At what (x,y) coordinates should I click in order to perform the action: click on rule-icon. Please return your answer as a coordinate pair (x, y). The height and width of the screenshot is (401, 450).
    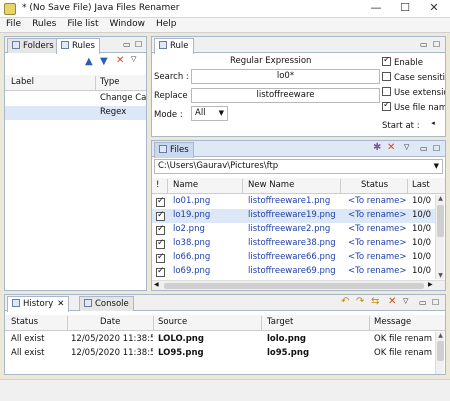
    Looking at the image, I should click on (163, 45).